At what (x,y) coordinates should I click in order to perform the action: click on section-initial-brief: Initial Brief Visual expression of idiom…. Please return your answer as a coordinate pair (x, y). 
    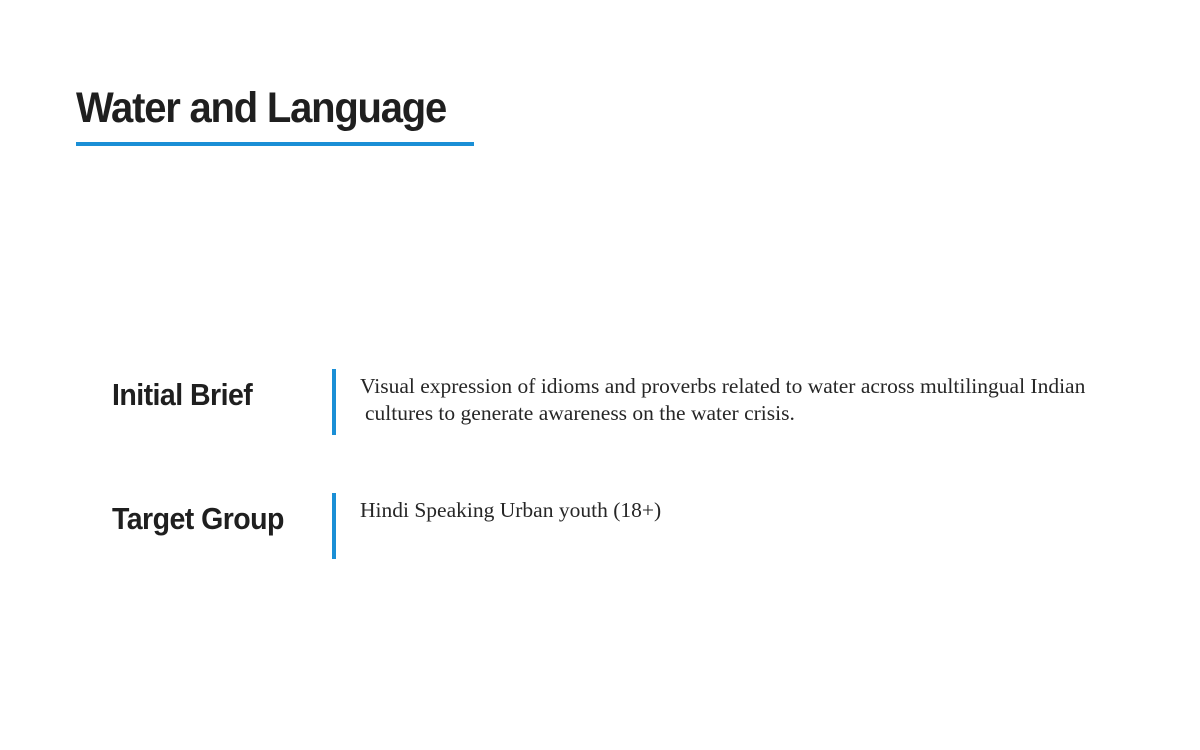
    Looking at the image, I should click on (632, 402).